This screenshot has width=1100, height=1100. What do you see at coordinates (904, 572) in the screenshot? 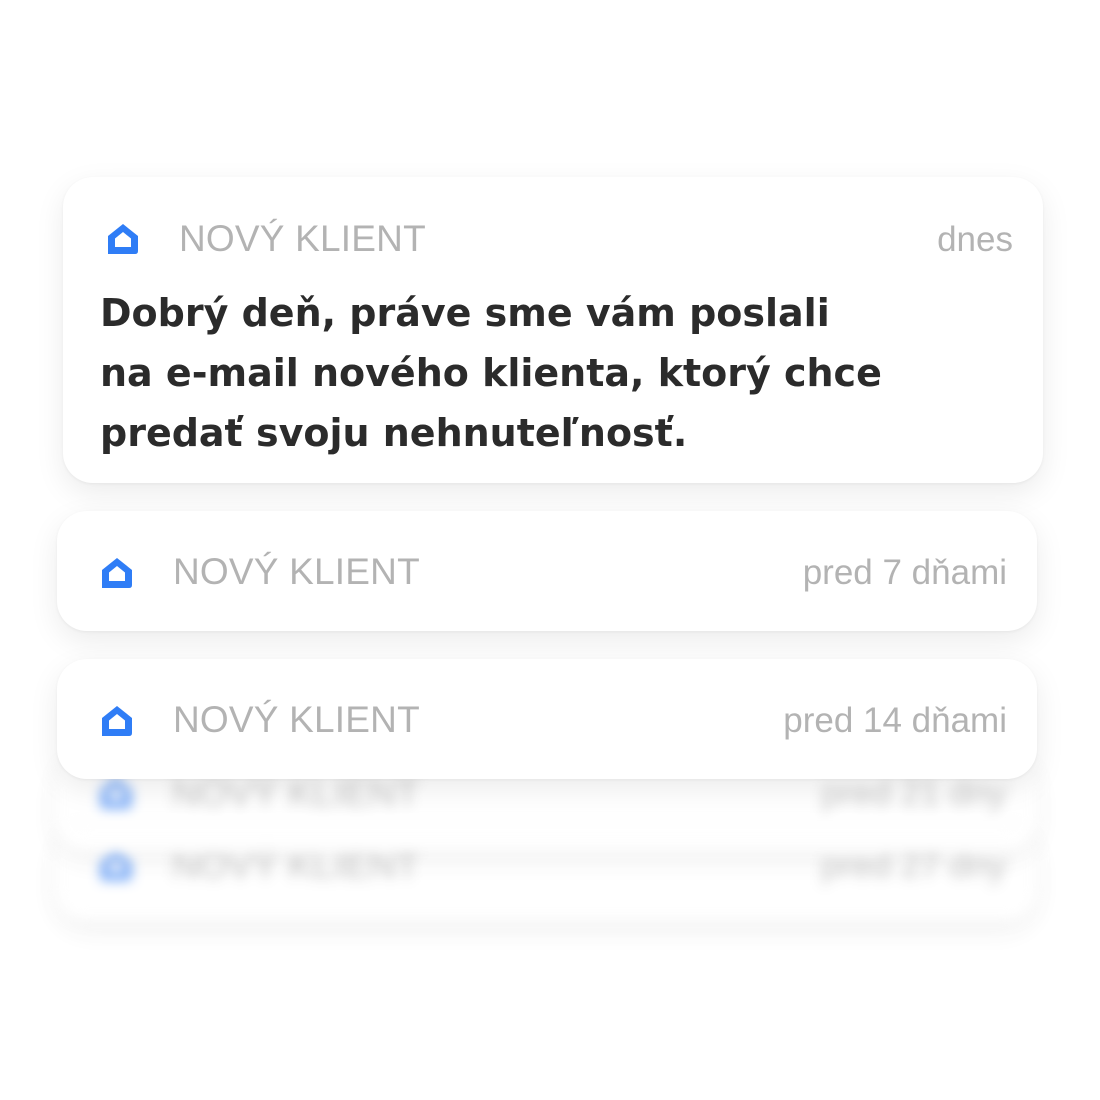
I see `notification-time: pred 7 dňami` at bounding box center [904, 572].